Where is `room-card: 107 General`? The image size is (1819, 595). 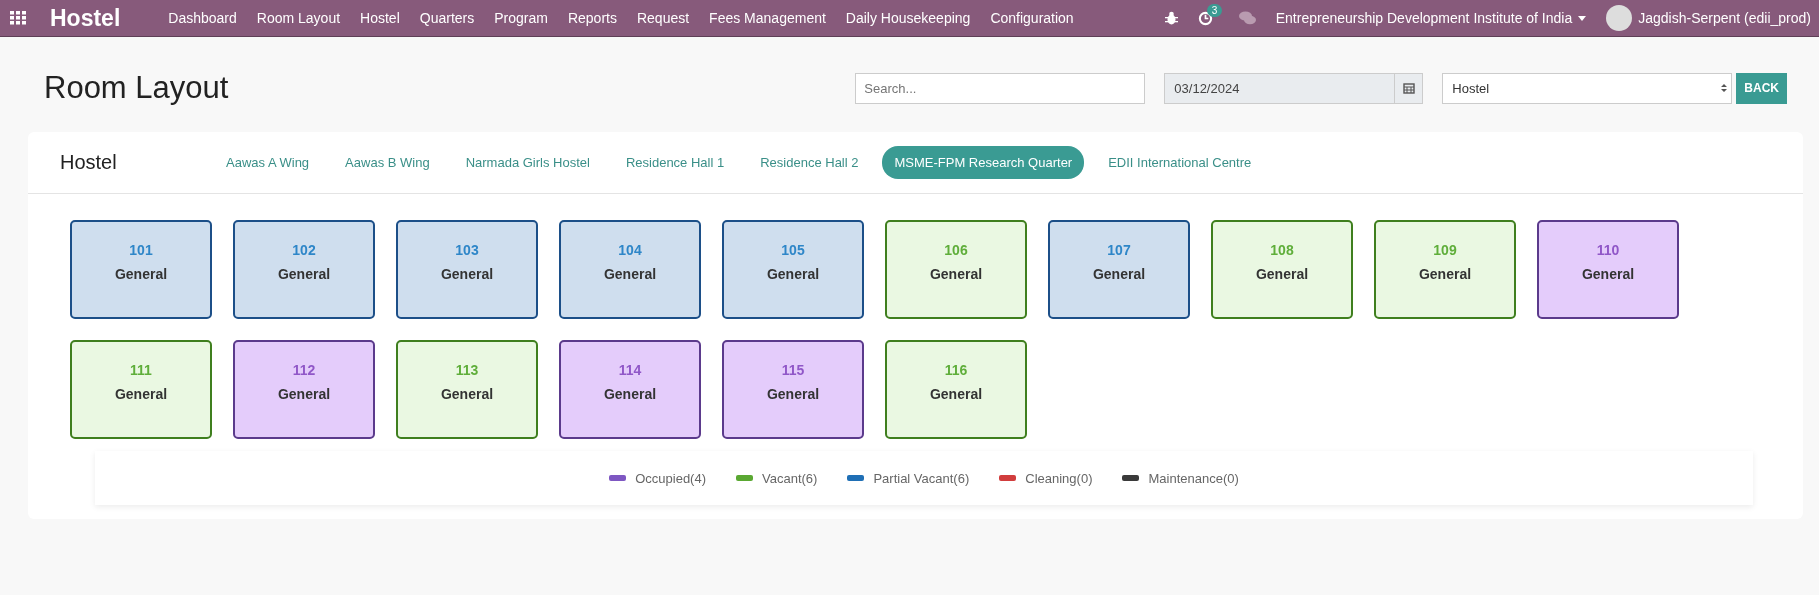
room-card: 107 General is located at coordinates (1119, 269).